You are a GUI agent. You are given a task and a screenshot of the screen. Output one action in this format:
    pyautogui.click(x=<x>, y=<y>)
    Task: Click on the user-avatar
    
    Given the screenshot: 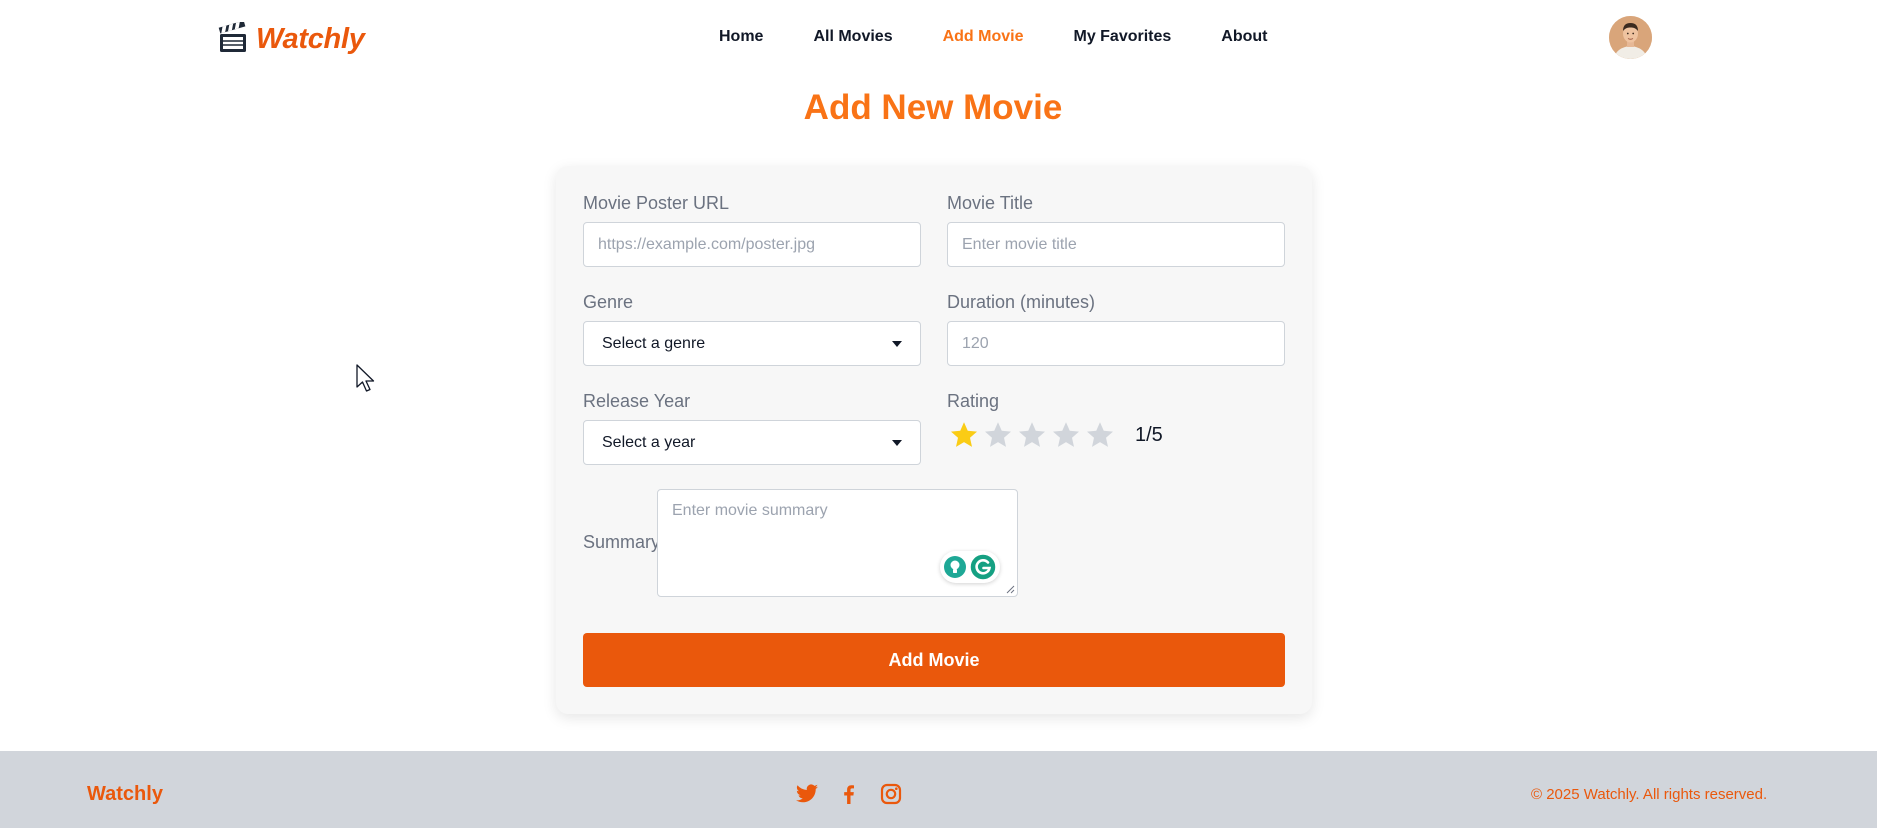 What is the action you would take?
    pyautogui.click(x=1630, y=37)
    